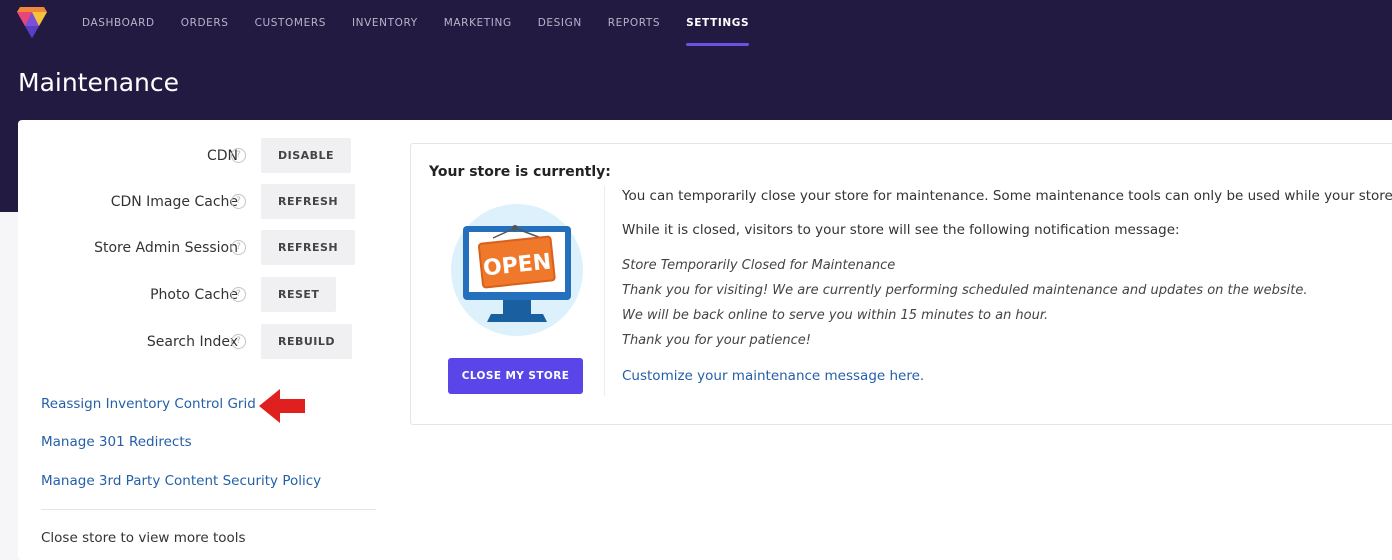 The image size is (1392, 560). I want to click on tool-label-photo-cache: Photo Cache, so click(194, 295).